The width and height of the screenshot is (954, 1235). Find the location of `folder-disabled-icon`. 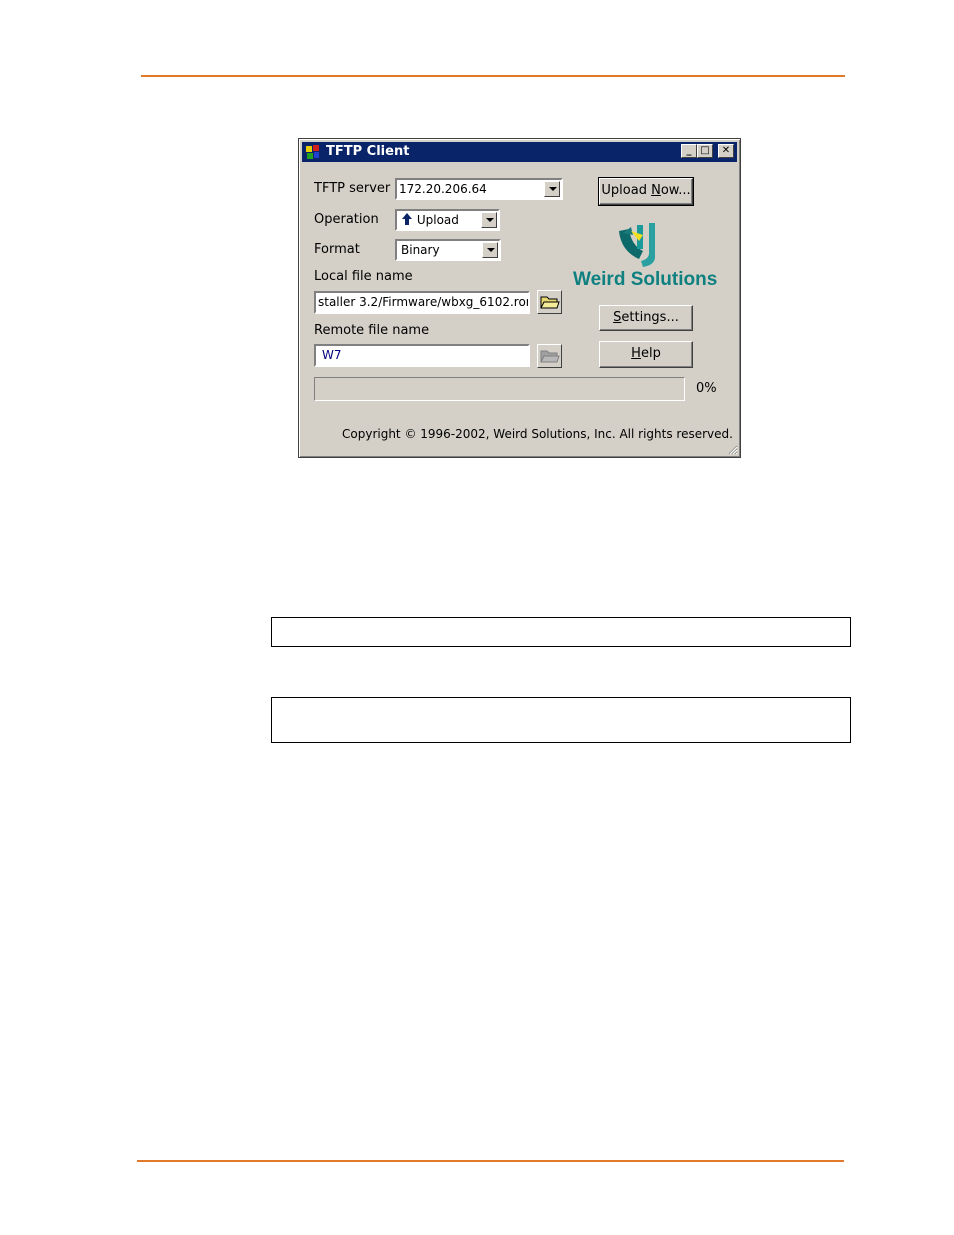

folder-disabled-icon is located at coordinates (550, 356).